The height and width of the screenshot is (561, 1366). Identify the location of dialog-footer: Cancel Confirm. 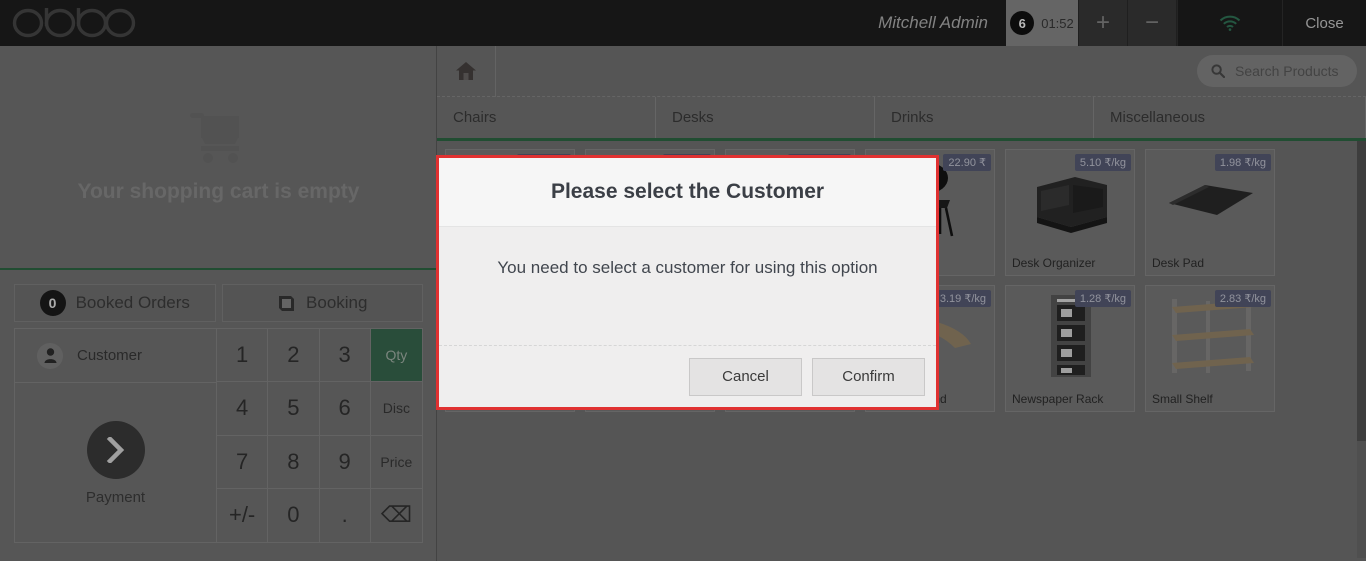
(687, 376).